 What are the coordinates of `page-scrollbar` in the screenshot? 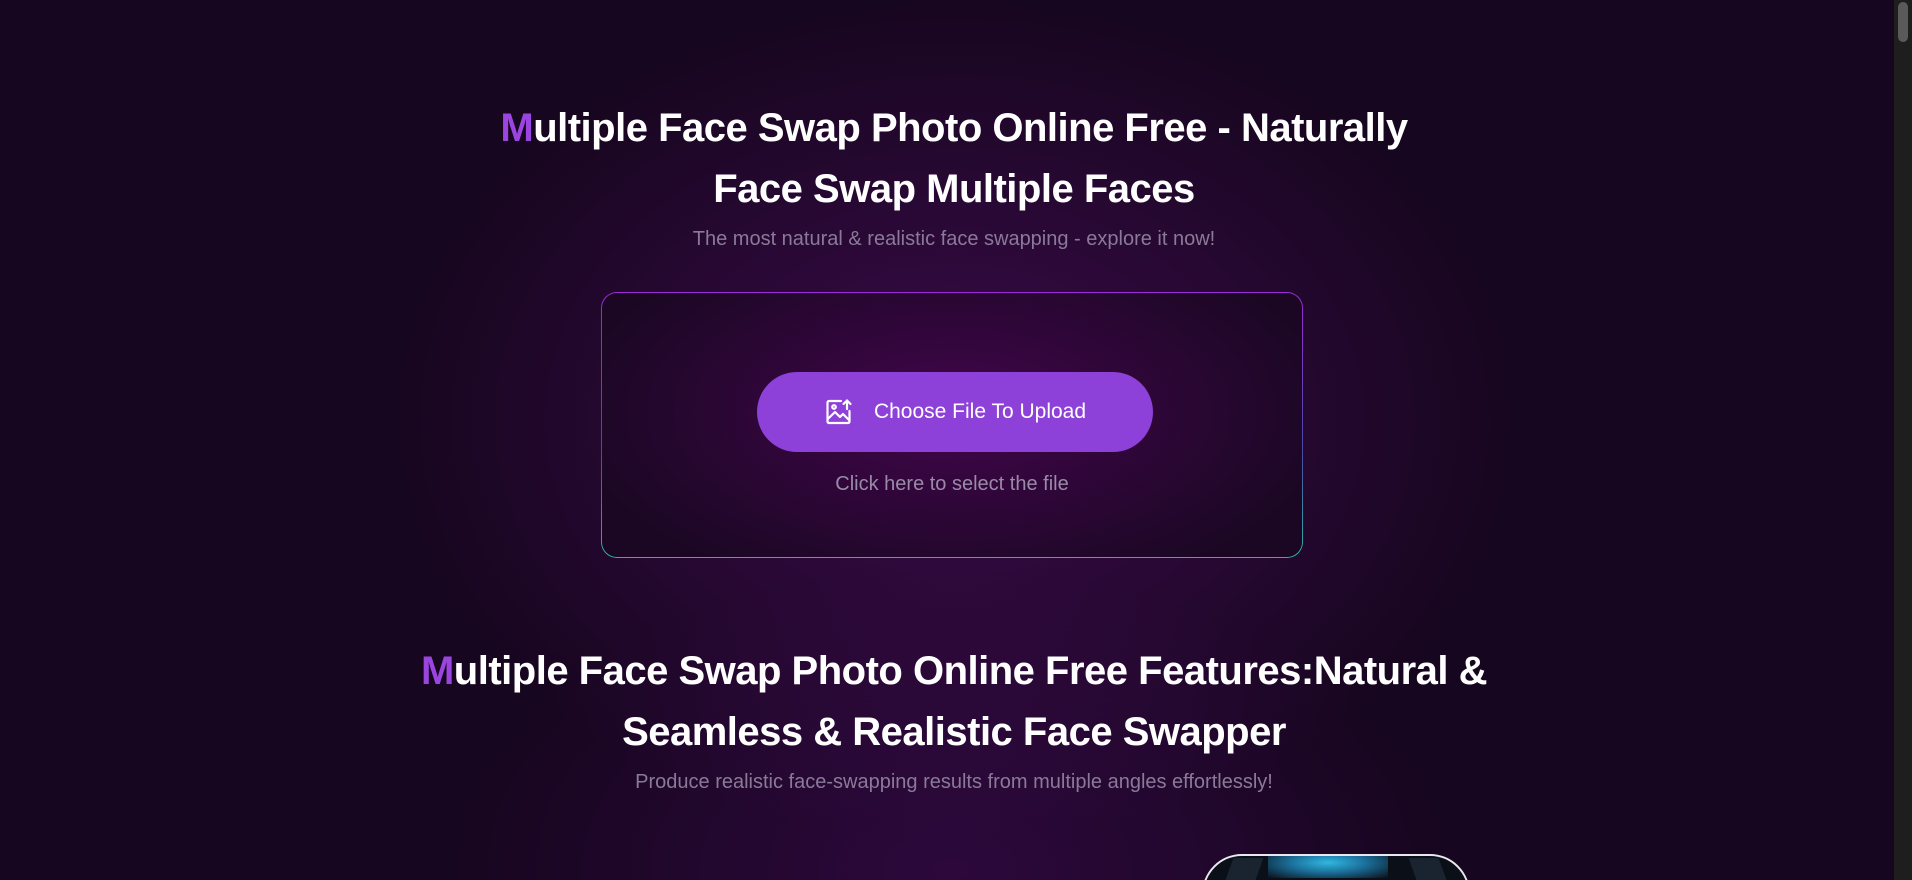 It's located at (1903, 440).